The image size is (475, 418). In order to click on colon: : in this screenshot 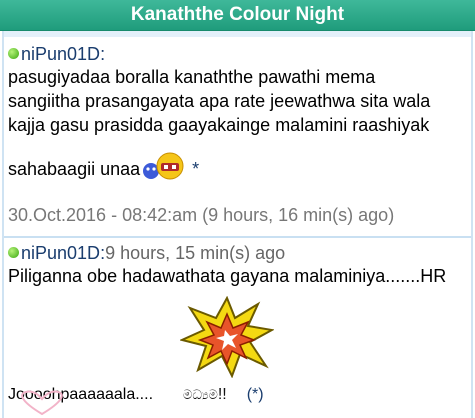, I will do `click(103, 54)`.